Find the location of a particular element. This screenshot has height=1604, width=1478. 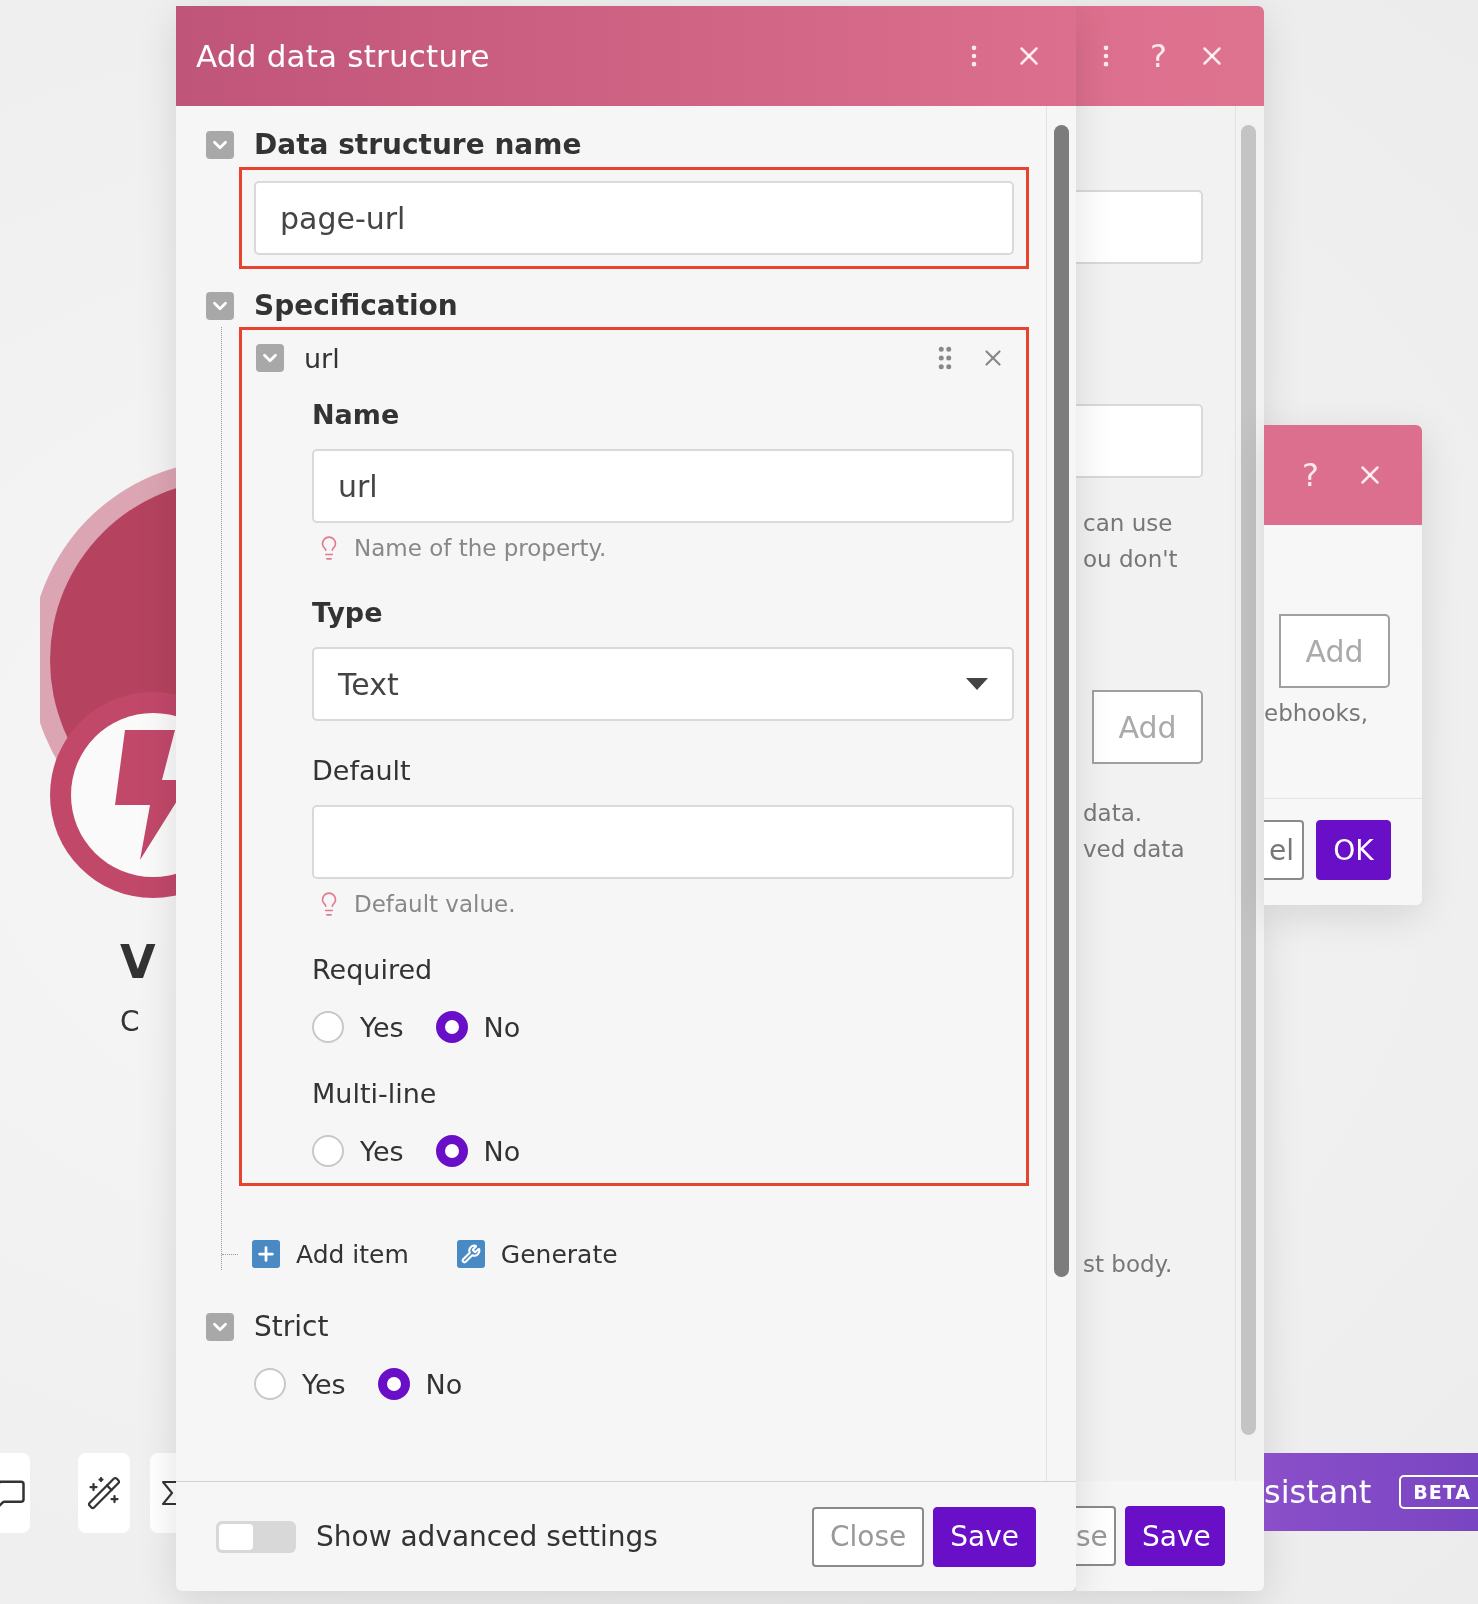

toggle-label: Show advanced settings is located at coordinates (487, 1536).